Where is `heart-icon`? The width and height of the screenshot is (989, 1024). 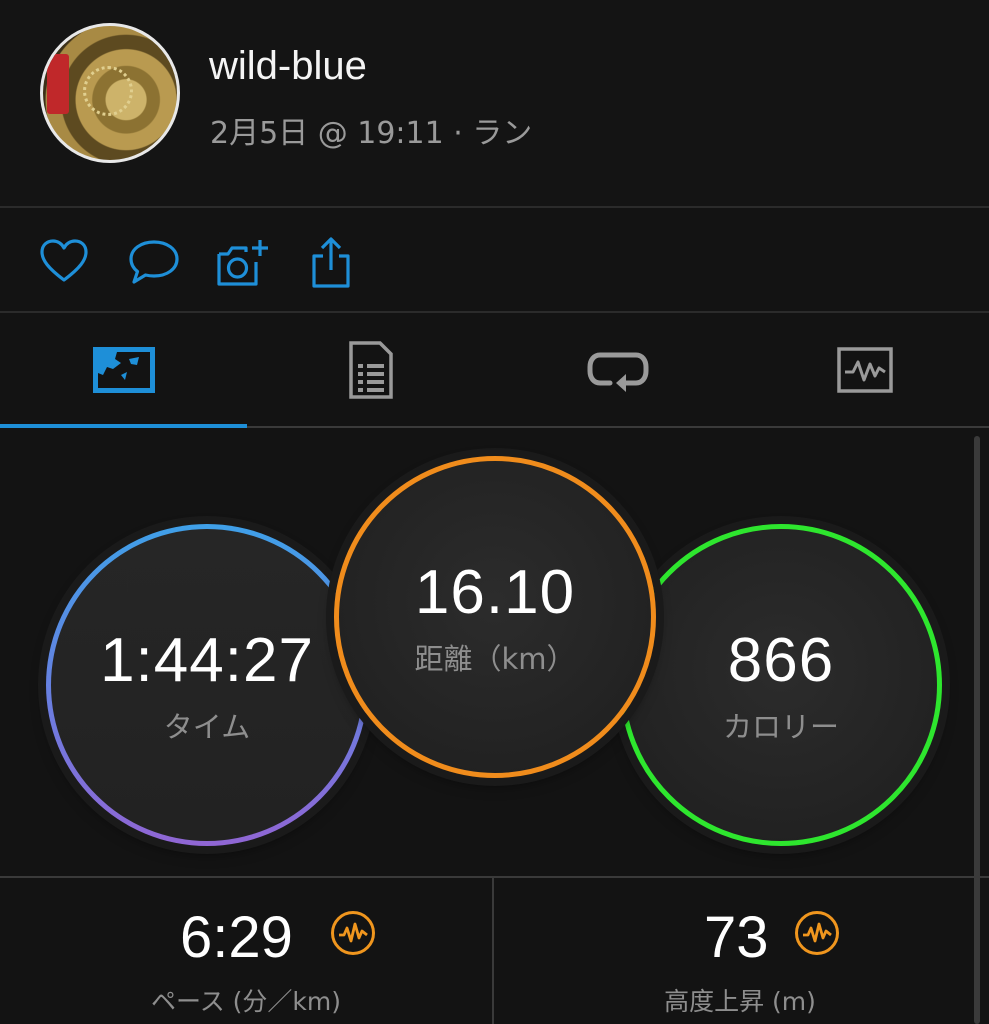 heart-icon is located at coordinates (64, 260).